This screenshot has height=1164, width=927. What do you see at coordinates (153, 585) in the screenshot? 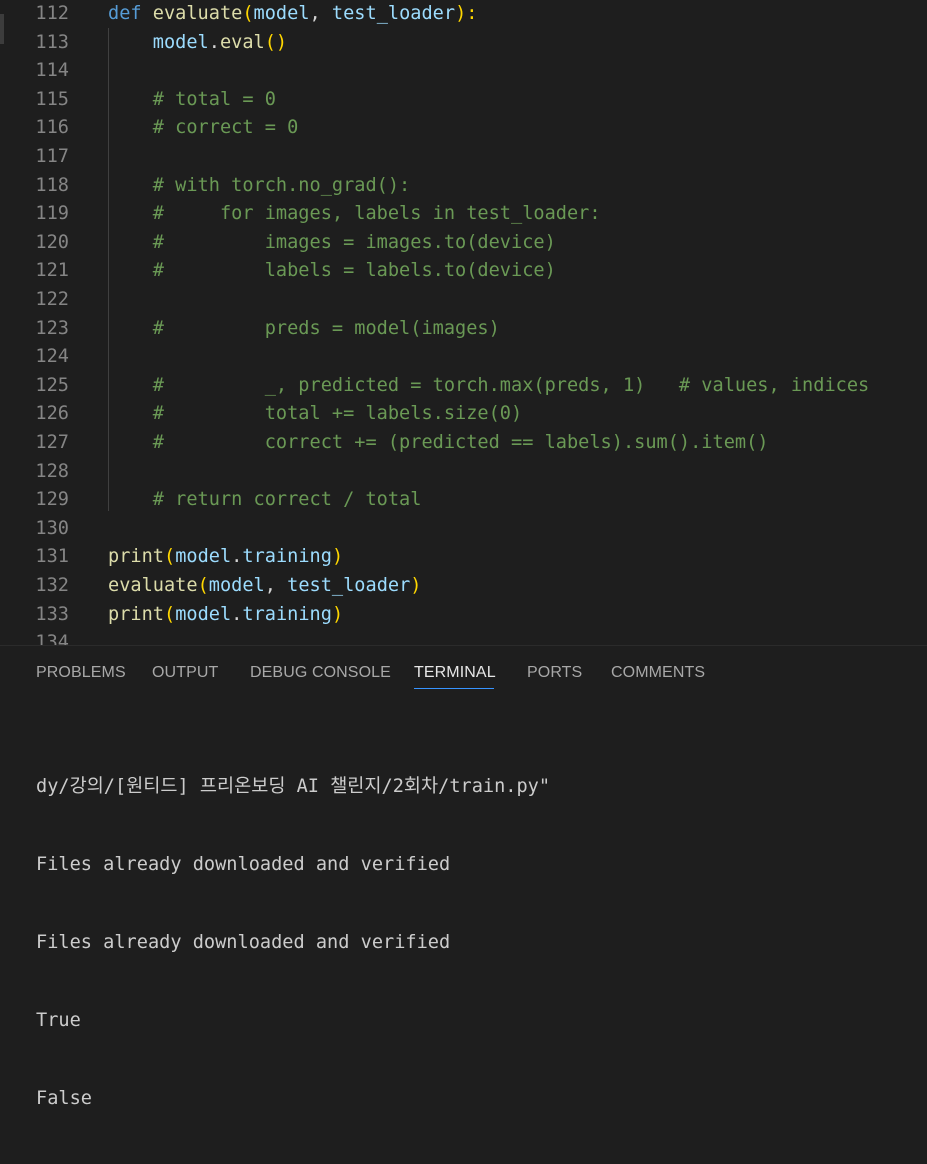
I see `code-token: evaluate` at bounding box center [153, 585].